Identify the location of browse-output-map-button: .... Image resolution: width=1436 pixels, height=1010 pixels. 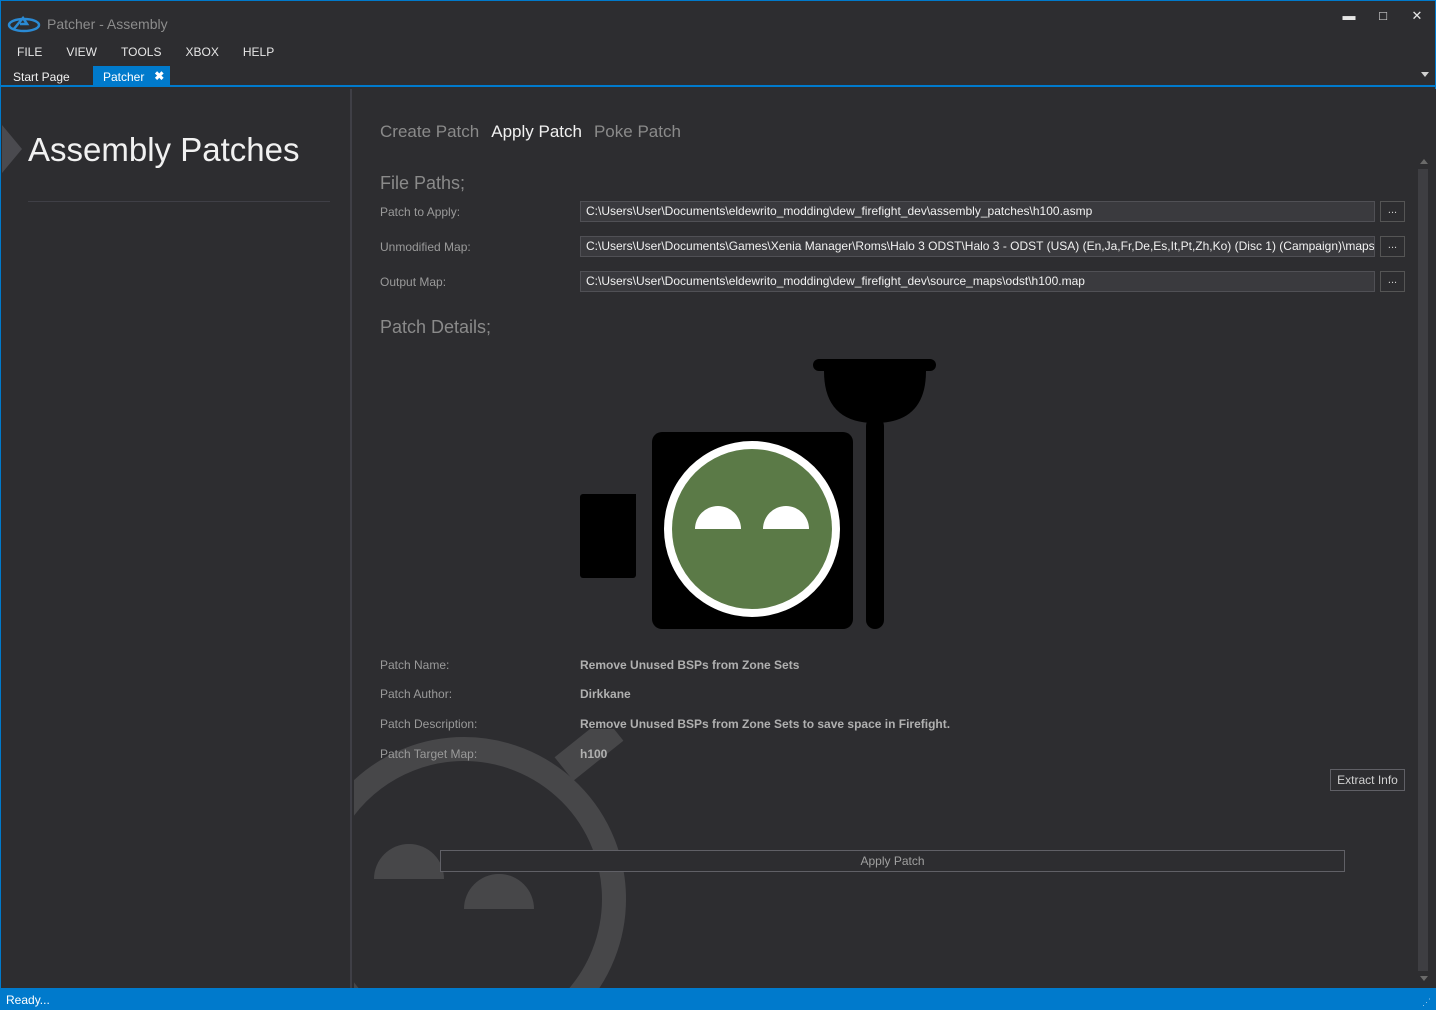
(1392, 281).